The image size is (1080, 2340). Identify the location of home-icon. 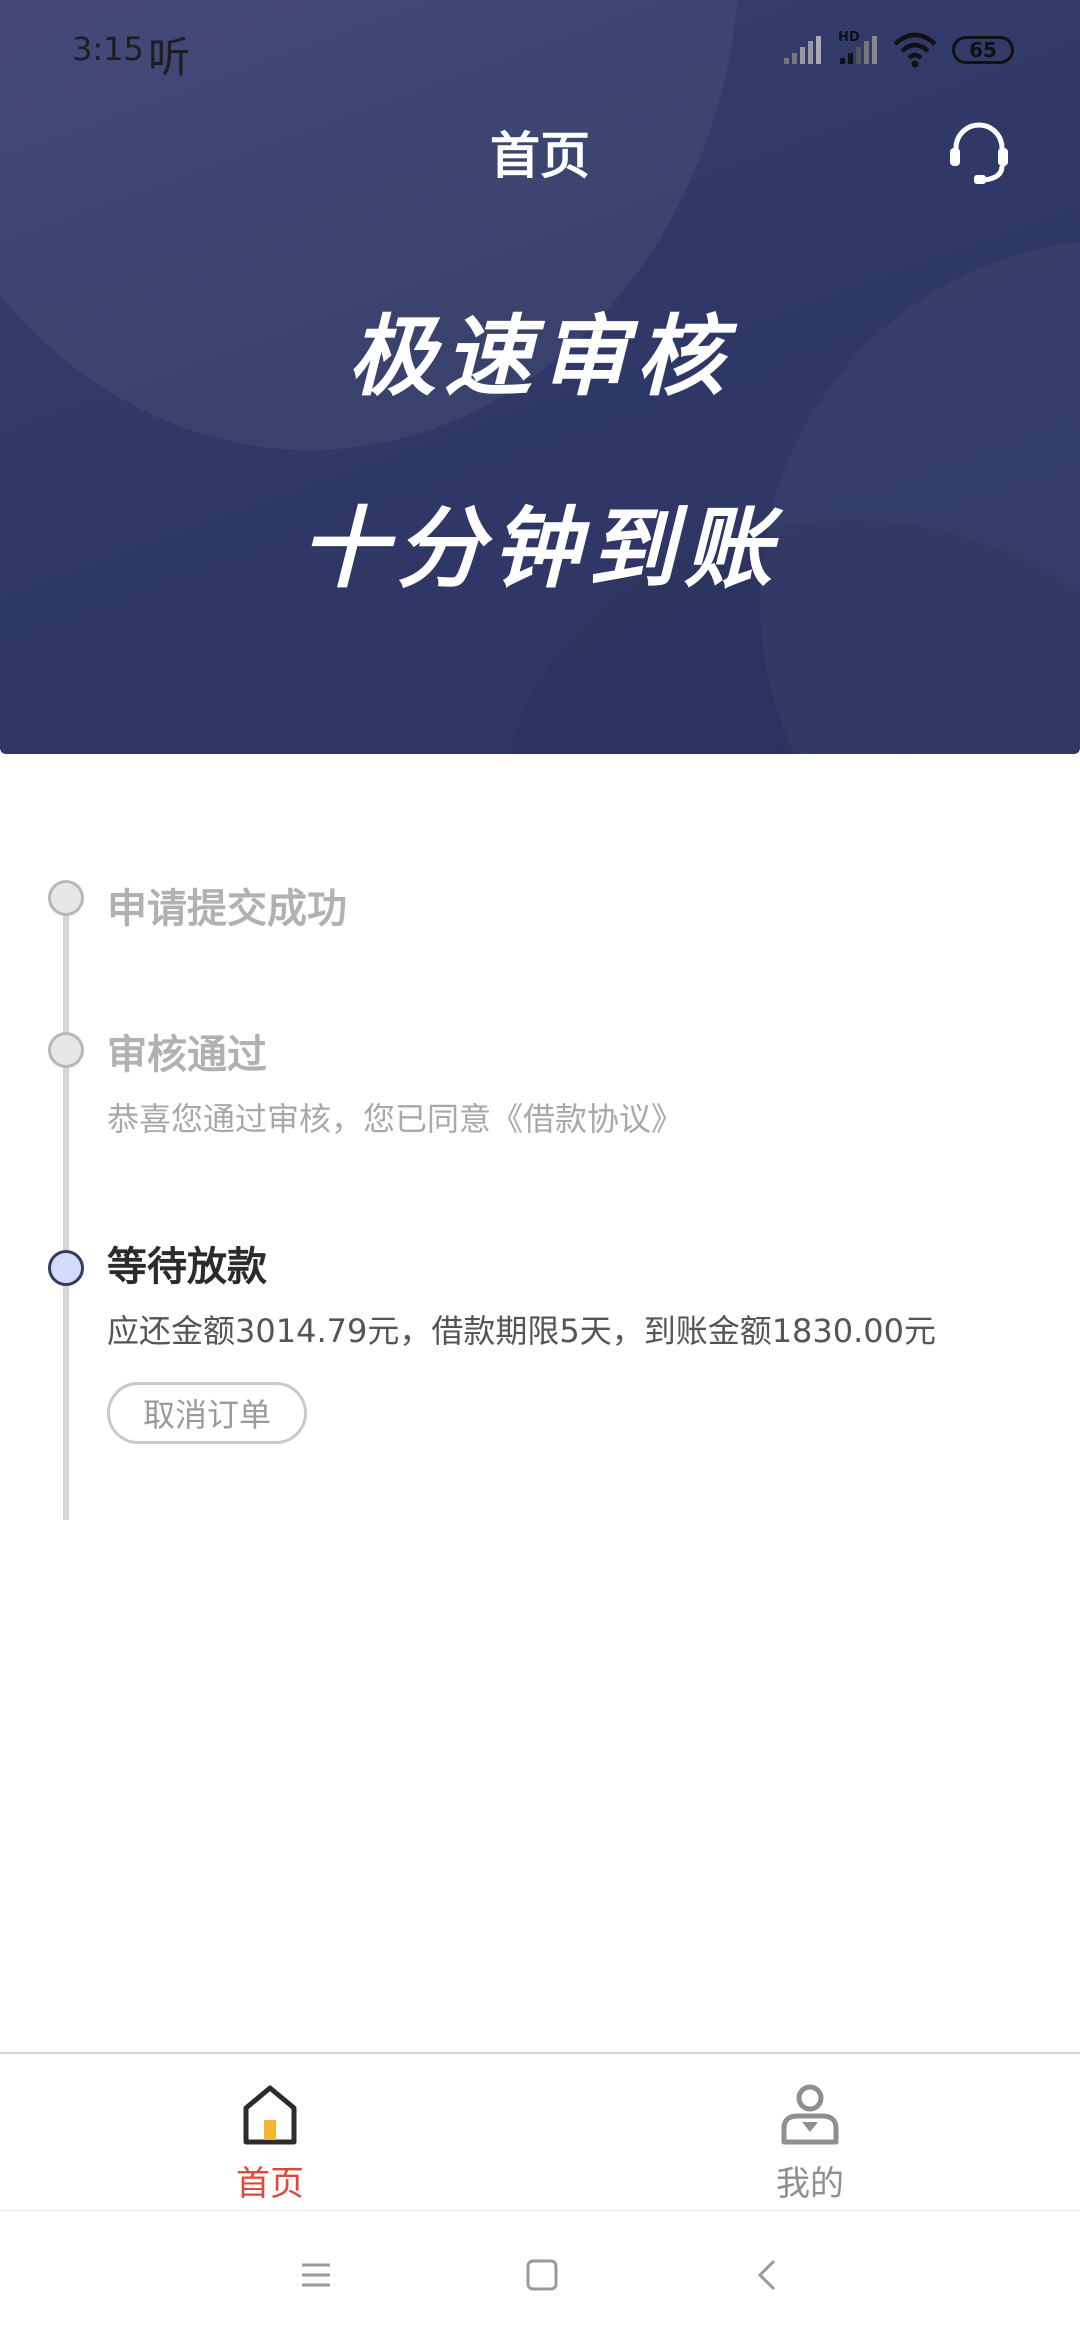
(270, 2115).